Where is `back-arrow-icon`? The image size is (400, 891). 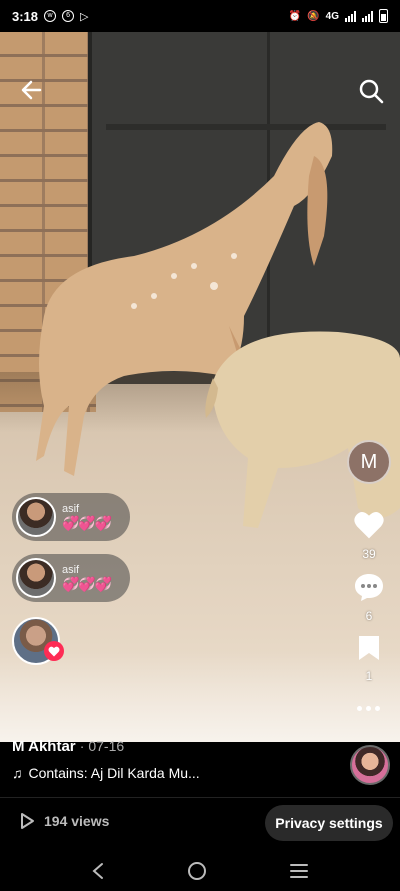 back-arrow-icon is located at coordinates (32, 90).